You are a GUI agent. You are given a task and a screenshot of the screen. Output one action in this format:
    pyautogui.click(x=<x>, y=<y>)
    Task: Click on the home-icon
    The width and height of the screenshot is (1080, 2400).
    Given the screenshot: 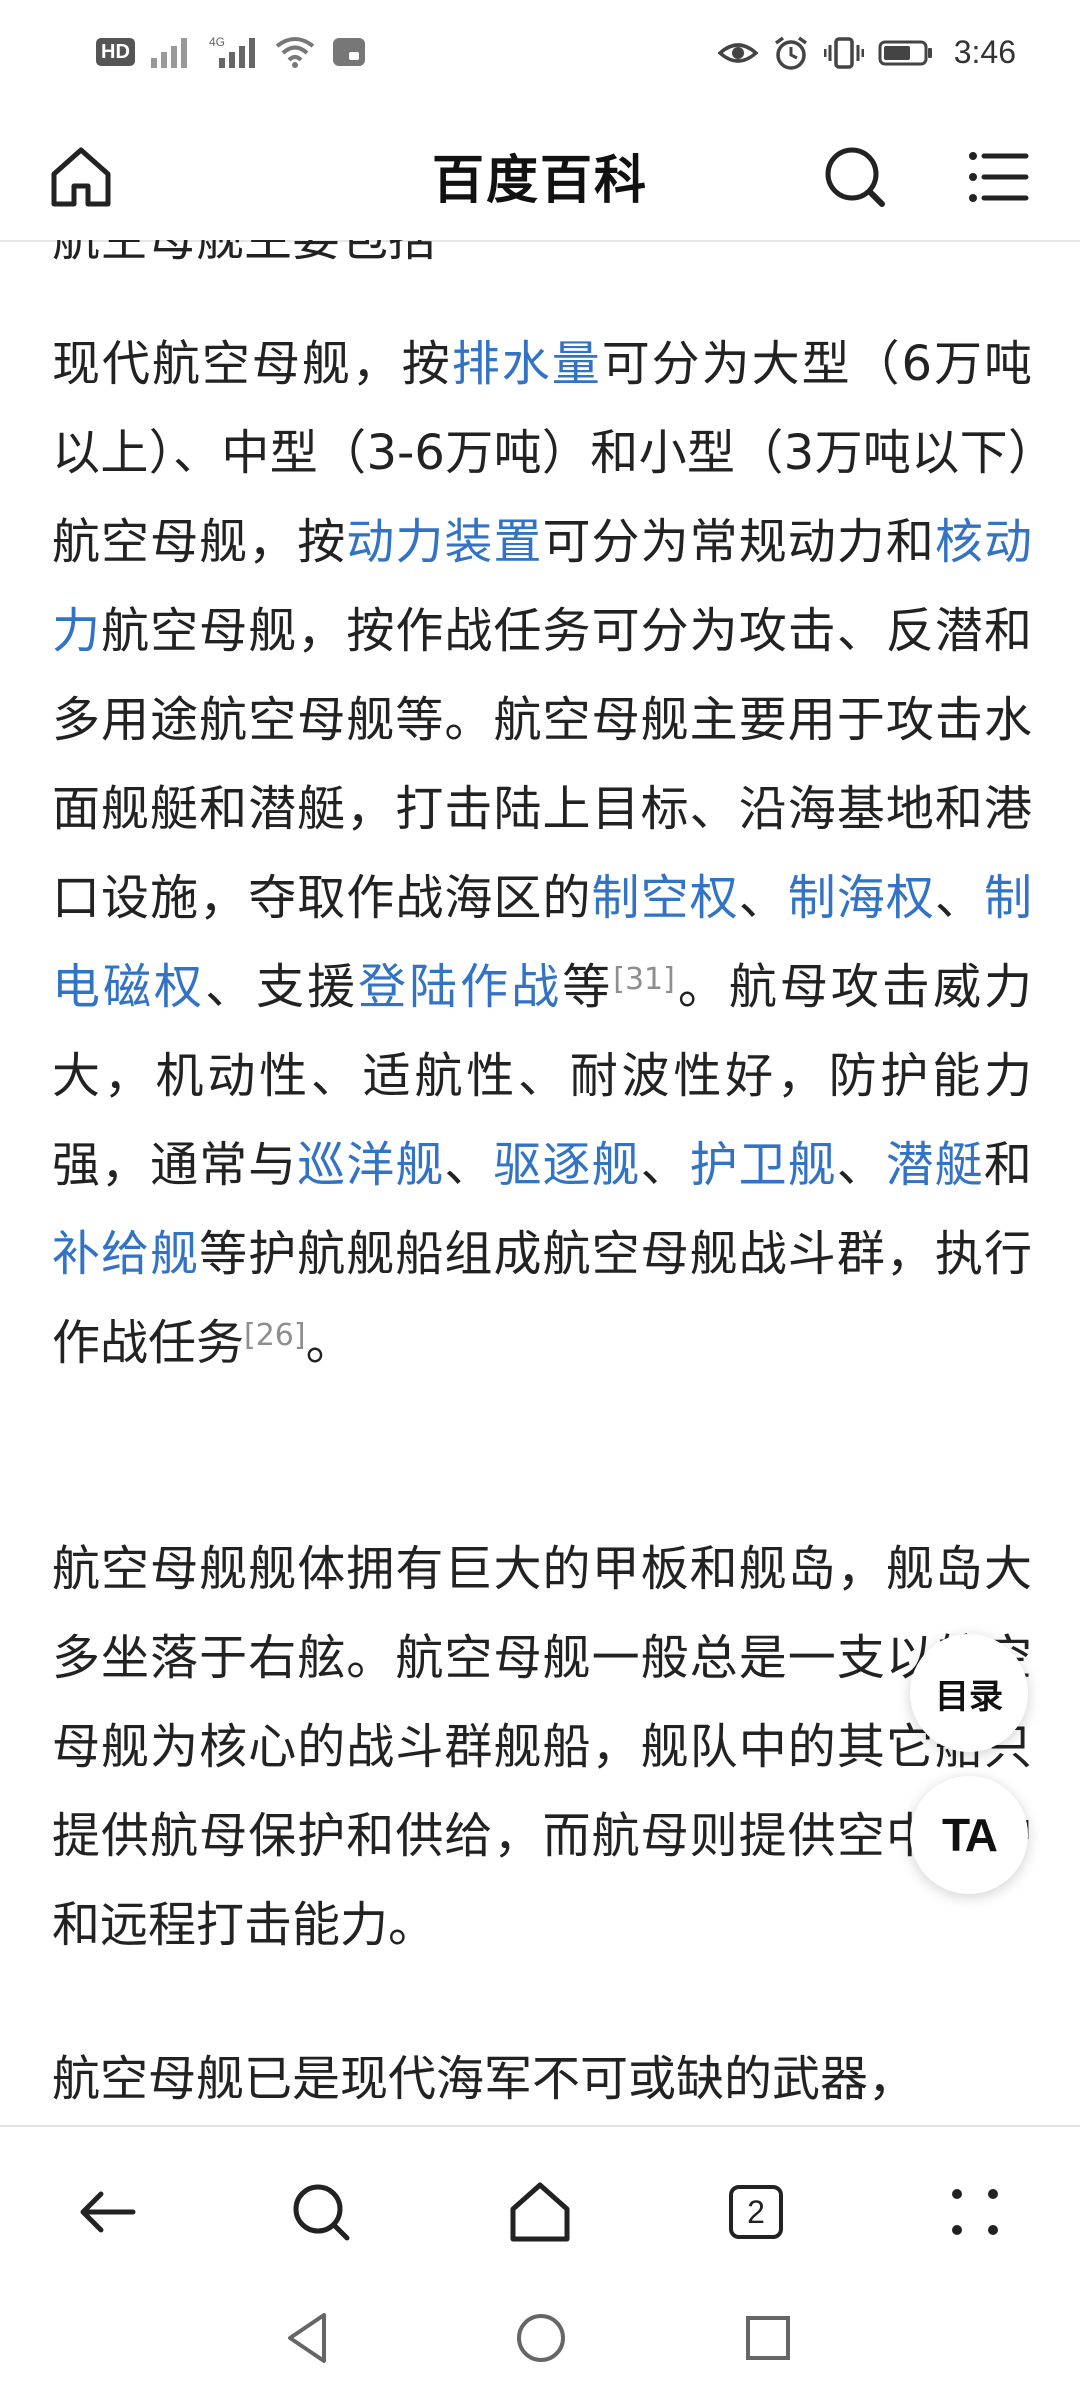 What is the action you would take?
    pyautogui.click(x=540, y=2212)
    